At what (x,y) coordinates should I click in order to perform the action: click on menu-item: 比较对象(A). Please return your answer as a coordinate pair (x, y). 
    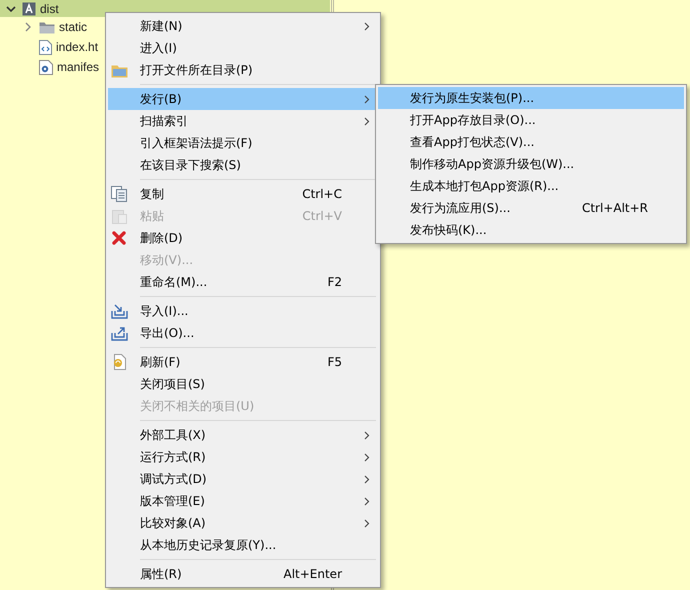
    Looking at the image, I should click on (243, 523).